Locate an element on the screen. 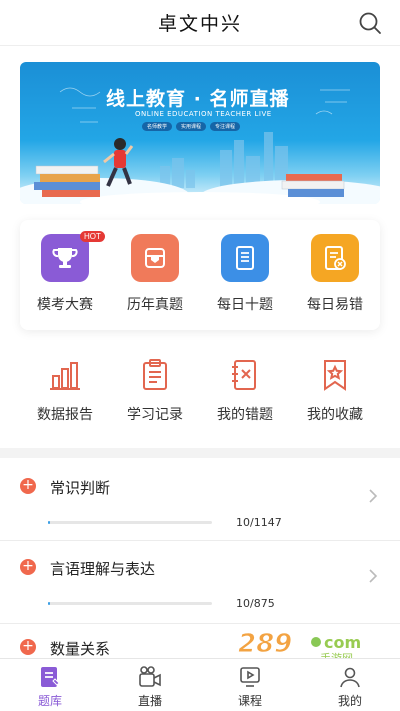 This screenshot has width=400, height=711. page-title: 卓文中兴 is located at coordinates (199, 24).